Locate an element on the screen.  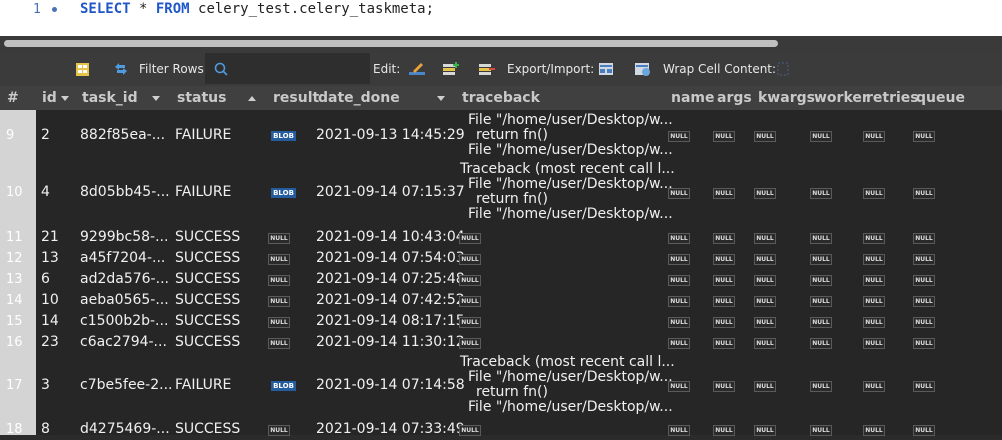
result-grid-icon is located at coordinates (82, 69).